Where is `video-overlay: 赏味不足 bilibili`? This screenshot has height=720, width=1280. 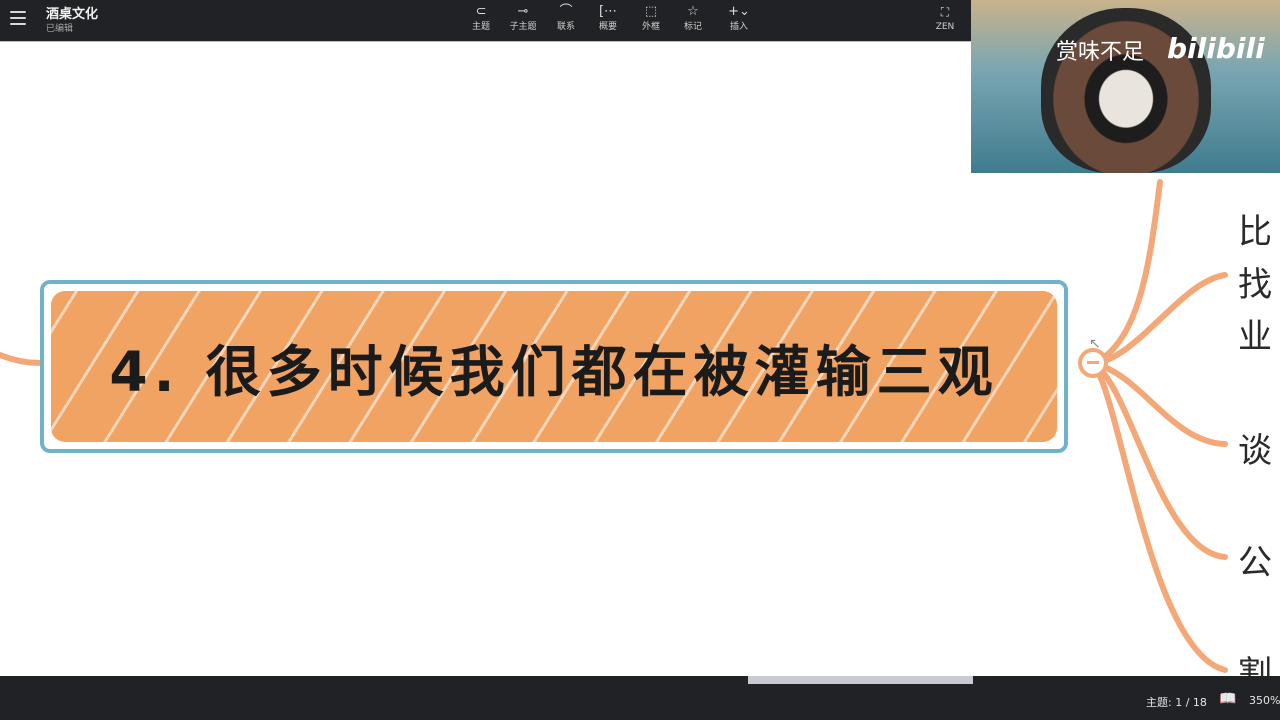 video-overlay: 赏味不足 bilibili is located at coordinates (1125, 86).